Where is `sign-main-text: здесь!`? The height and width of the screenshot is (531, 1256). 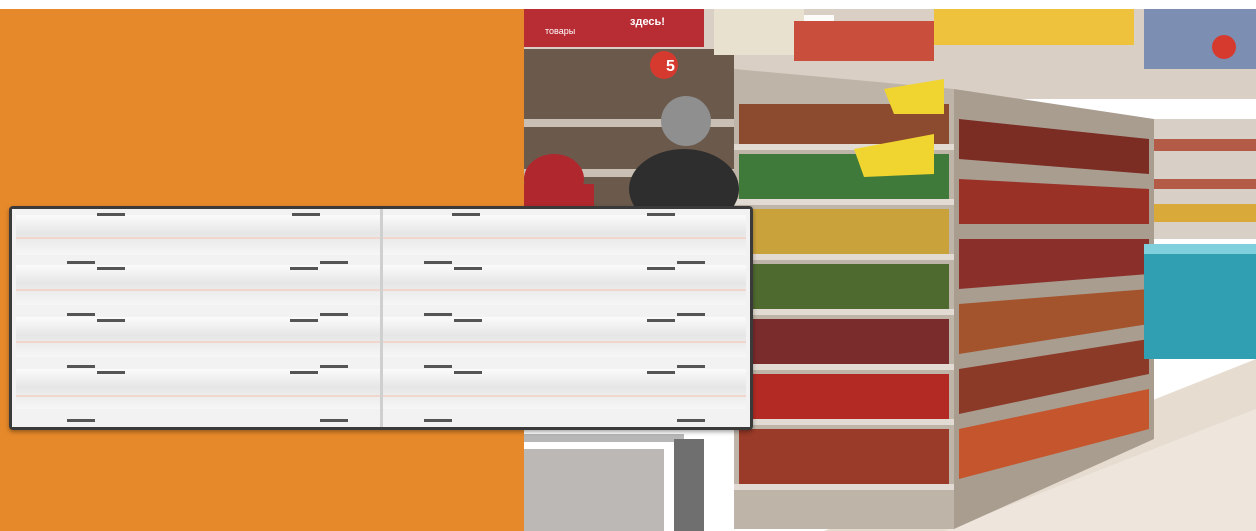
sign-main-text: здесь! is located at coordinates (647, 22).